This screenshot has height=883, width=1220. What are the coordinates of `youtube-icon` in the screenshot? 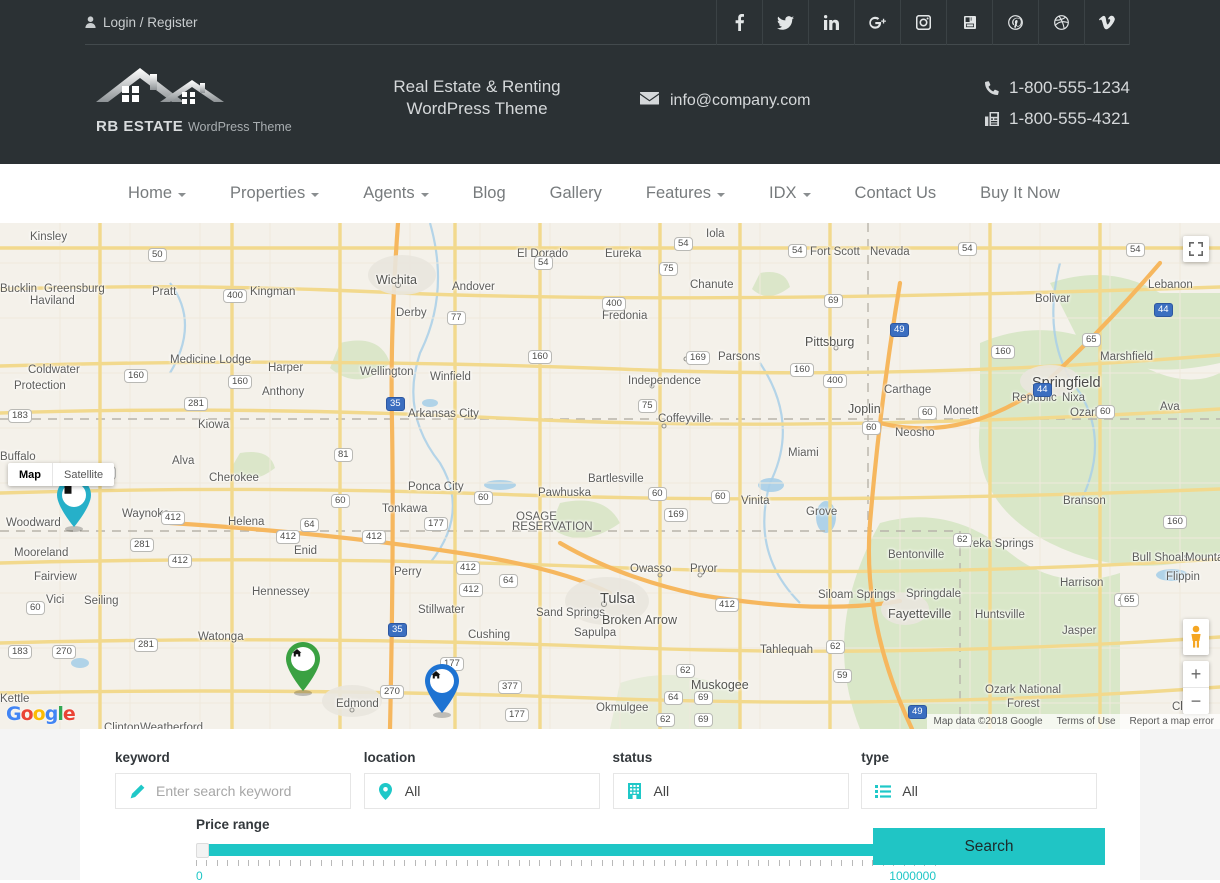 It's located at (969, 22).